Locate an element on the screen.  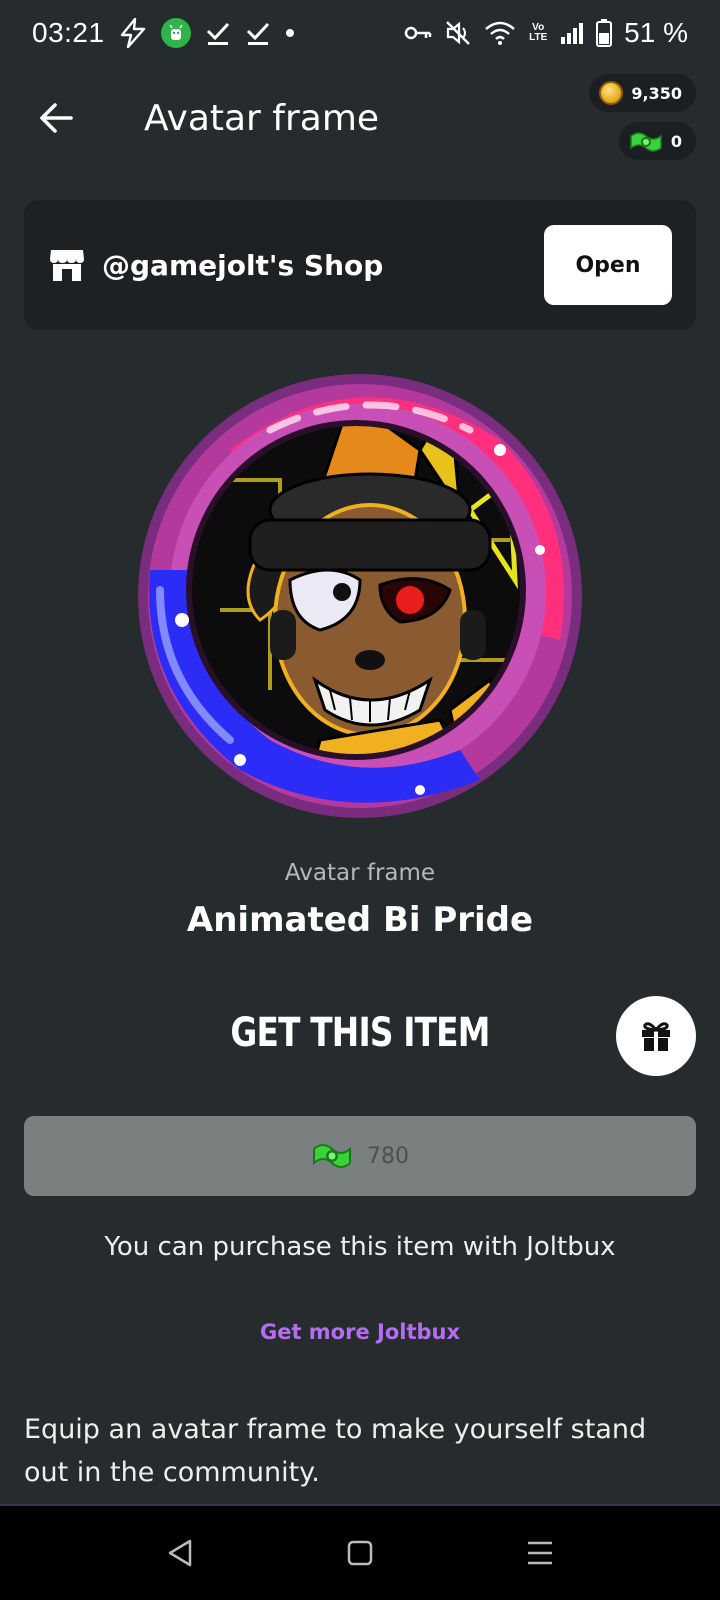
get-item-heading: GET THIS ITEM is located at coordinates (360, 1033).